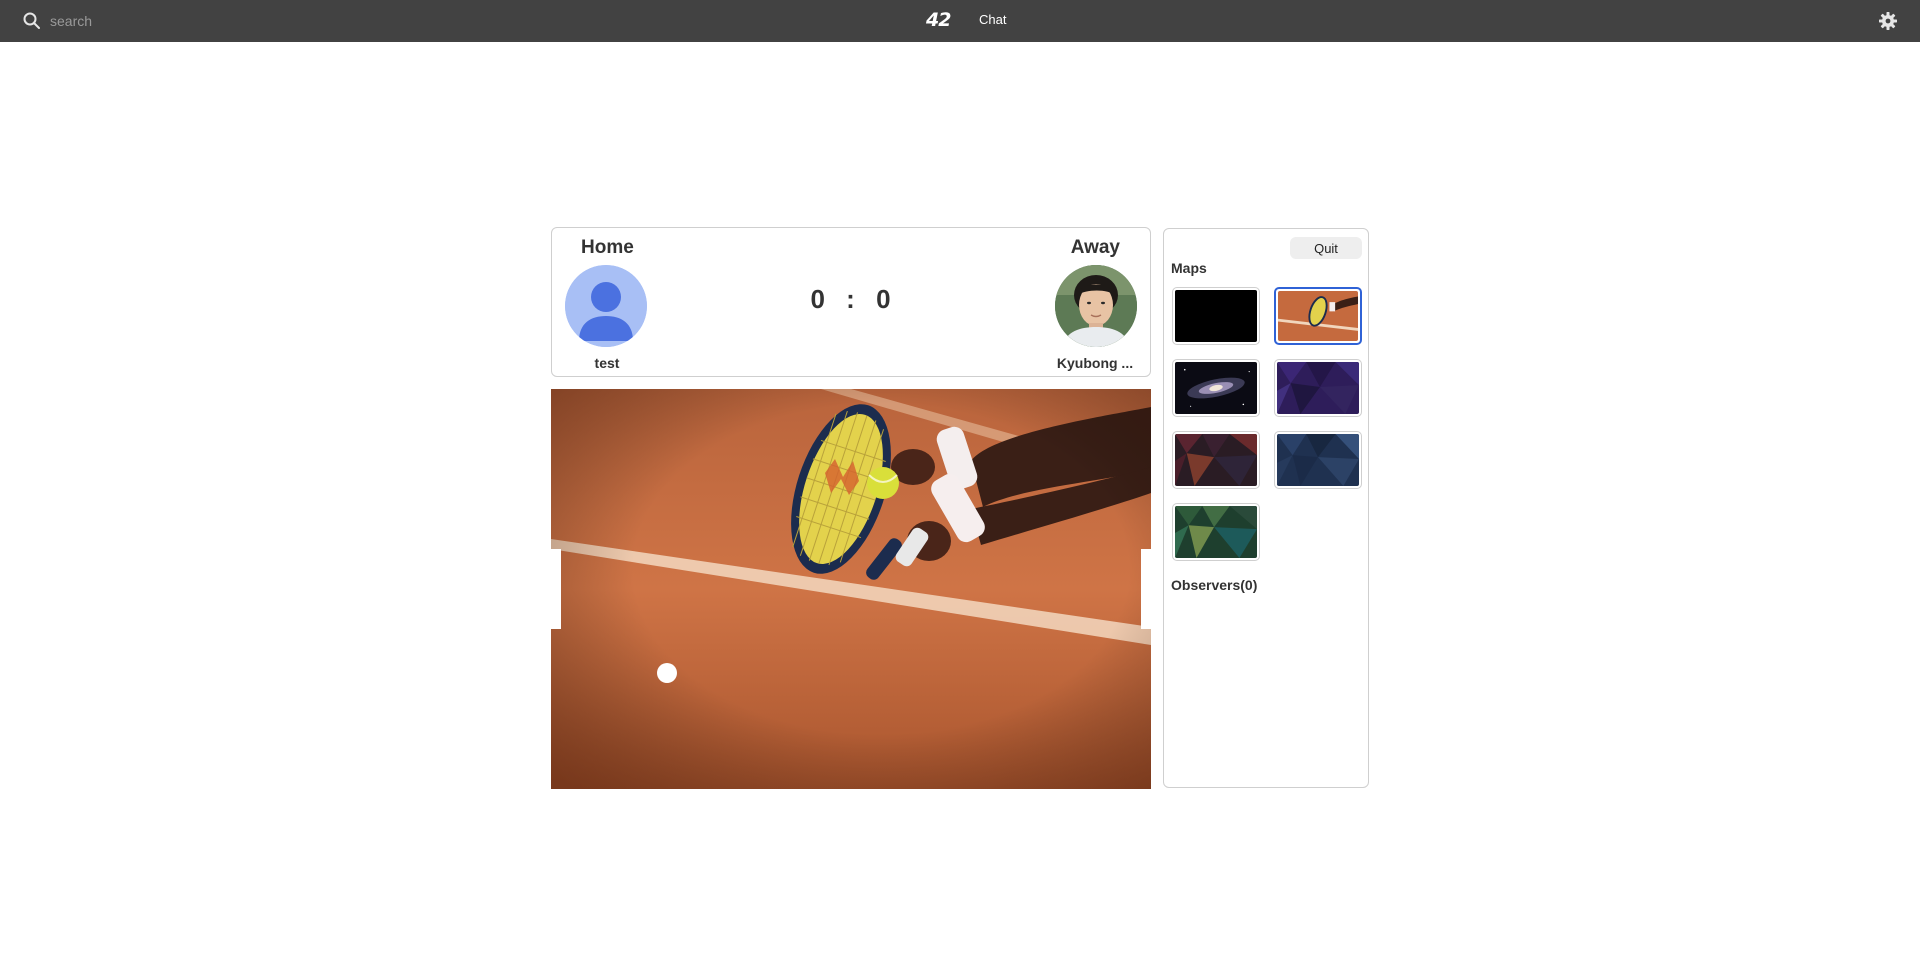 This screenshot has width=1920, height=972. I want to click on home-score: 0, so click(818, 299).